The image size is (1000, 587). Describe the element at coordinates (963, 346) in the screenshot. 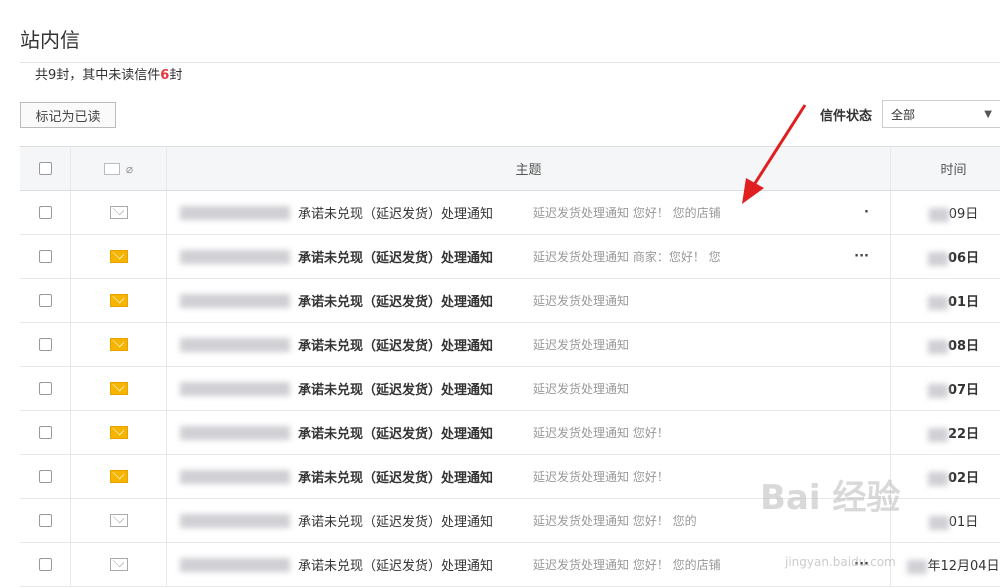

I see `row-time: 08日` at that location.